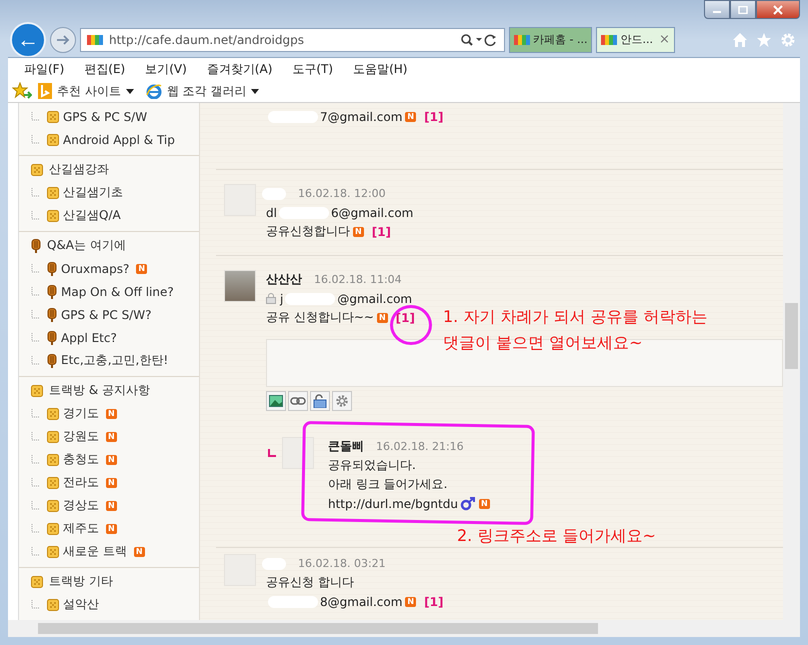 The image size is (808, 645). I want to click on sidebar-item: 경기도, so click(81, 413).